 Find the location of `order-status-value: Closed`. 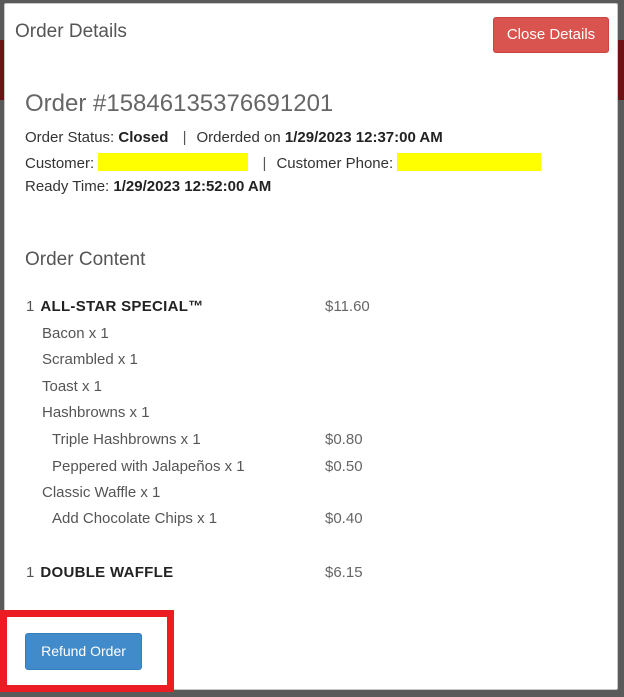

order-status-value: Closed is located at coordinates (143, 137).